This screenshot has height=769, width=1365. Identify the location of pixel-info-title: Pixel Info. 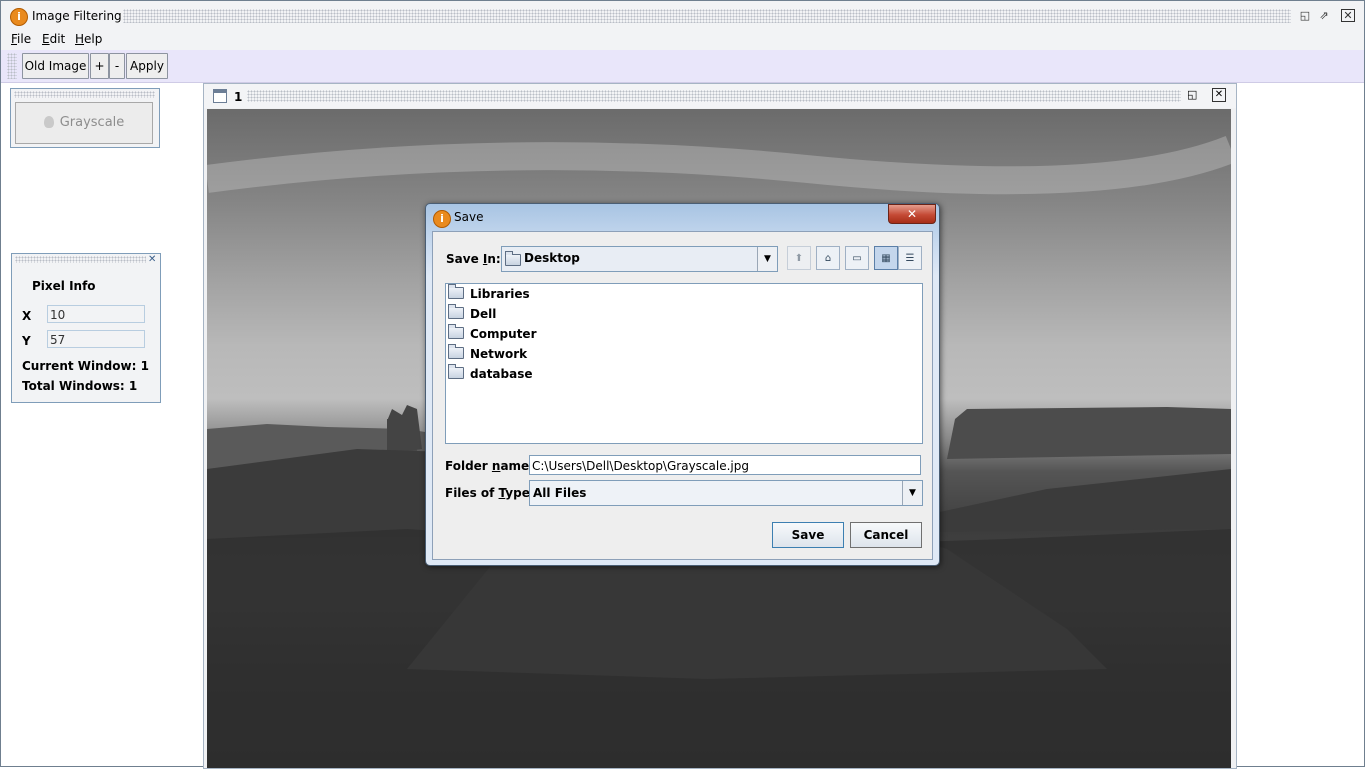
(64, 286).